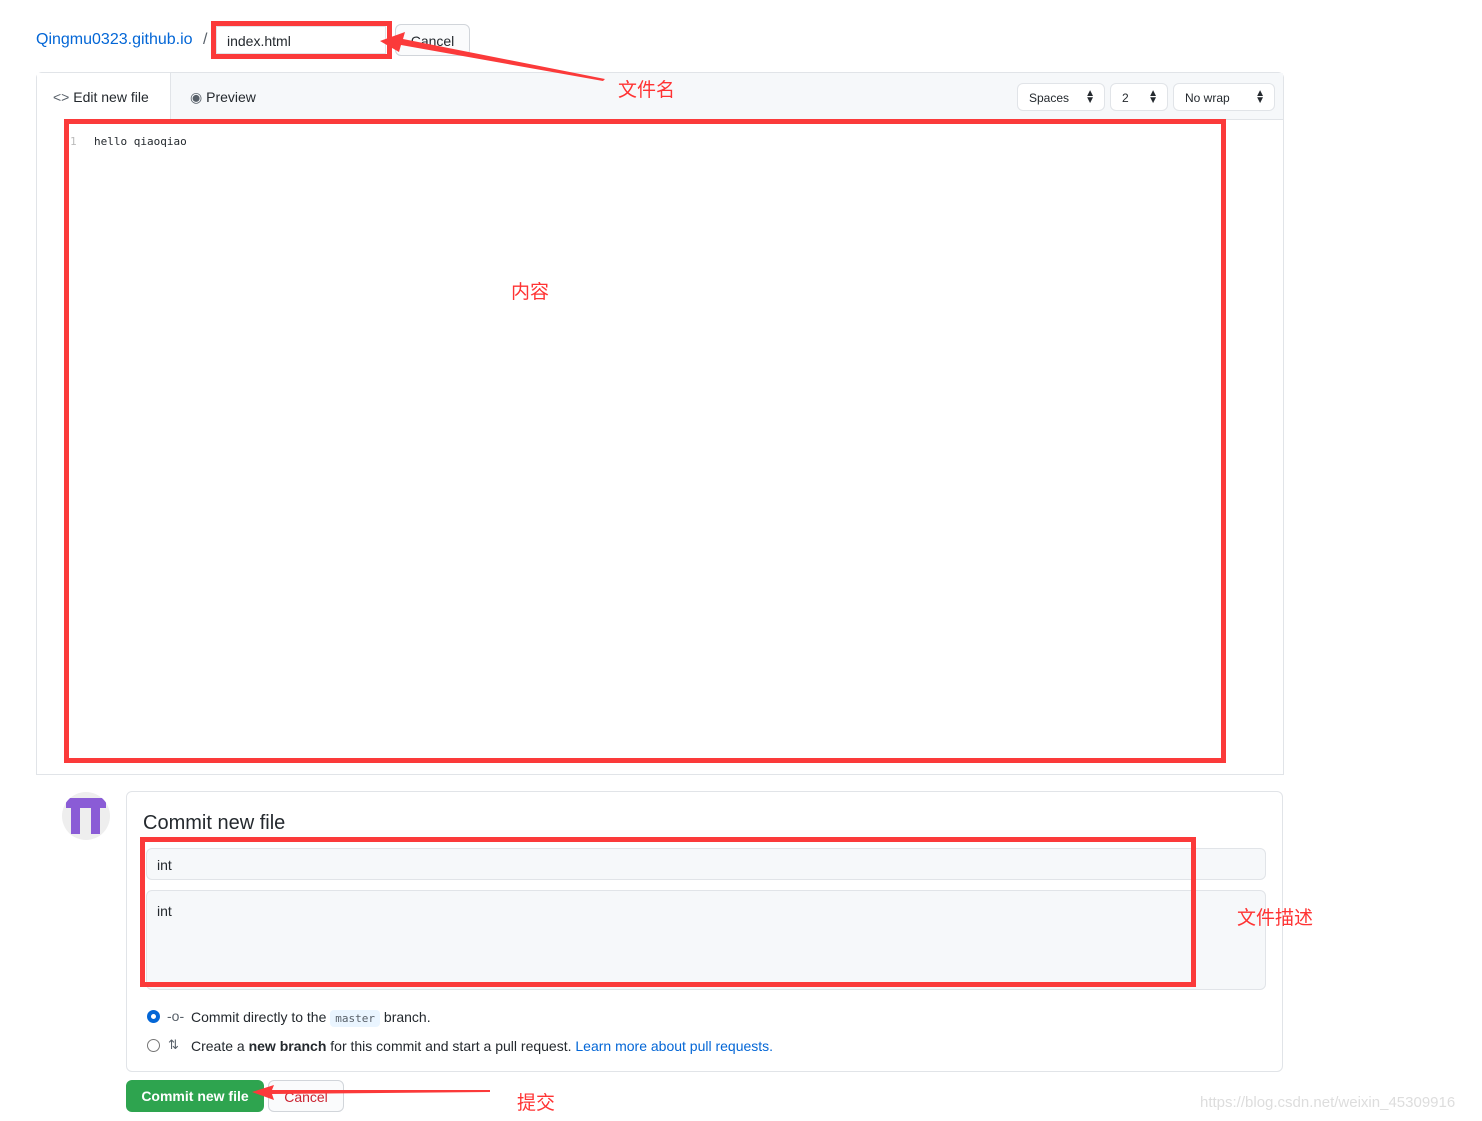 The image size is (1482, 1121). I want to click on wrap-mode-select: No wrap ▲ ▼, so click(1224, 97).